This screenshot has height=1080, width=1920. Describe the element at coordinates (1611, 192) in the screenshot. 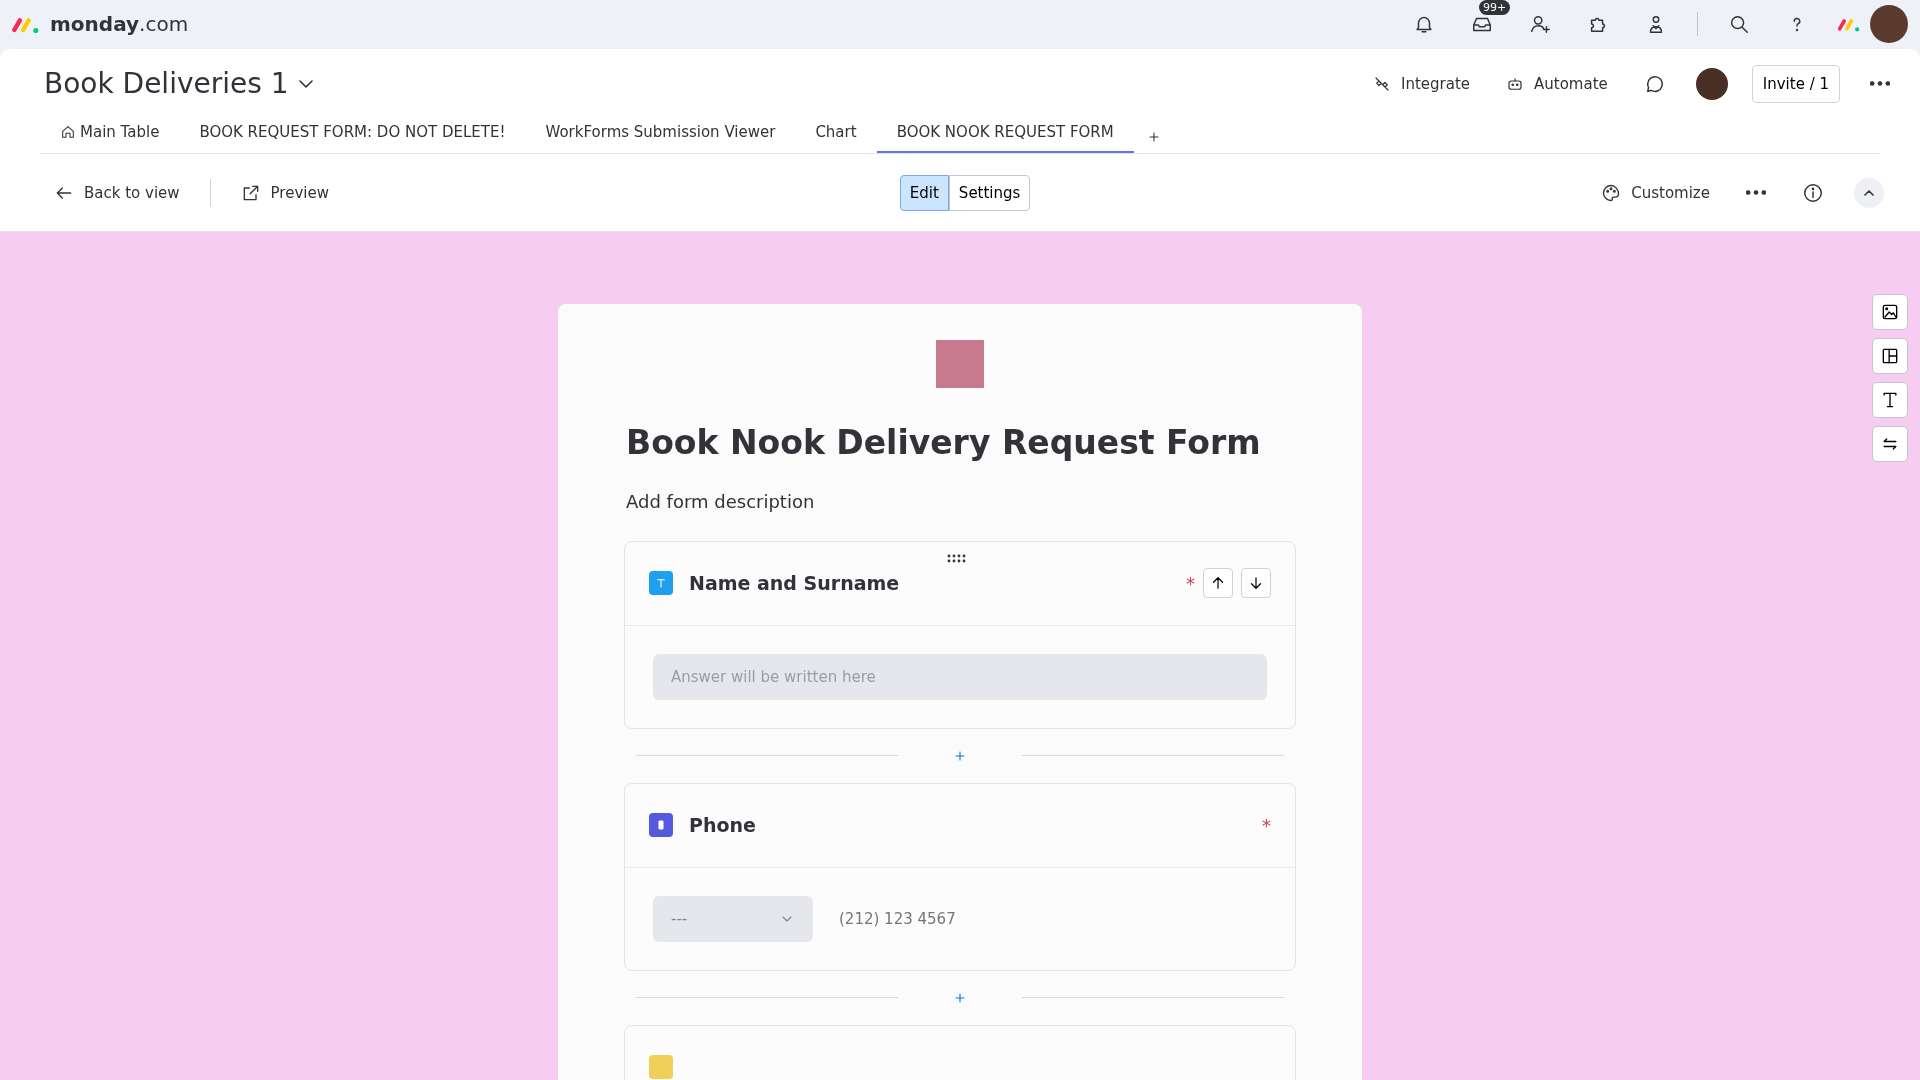

I see `palette-icon` at that location.